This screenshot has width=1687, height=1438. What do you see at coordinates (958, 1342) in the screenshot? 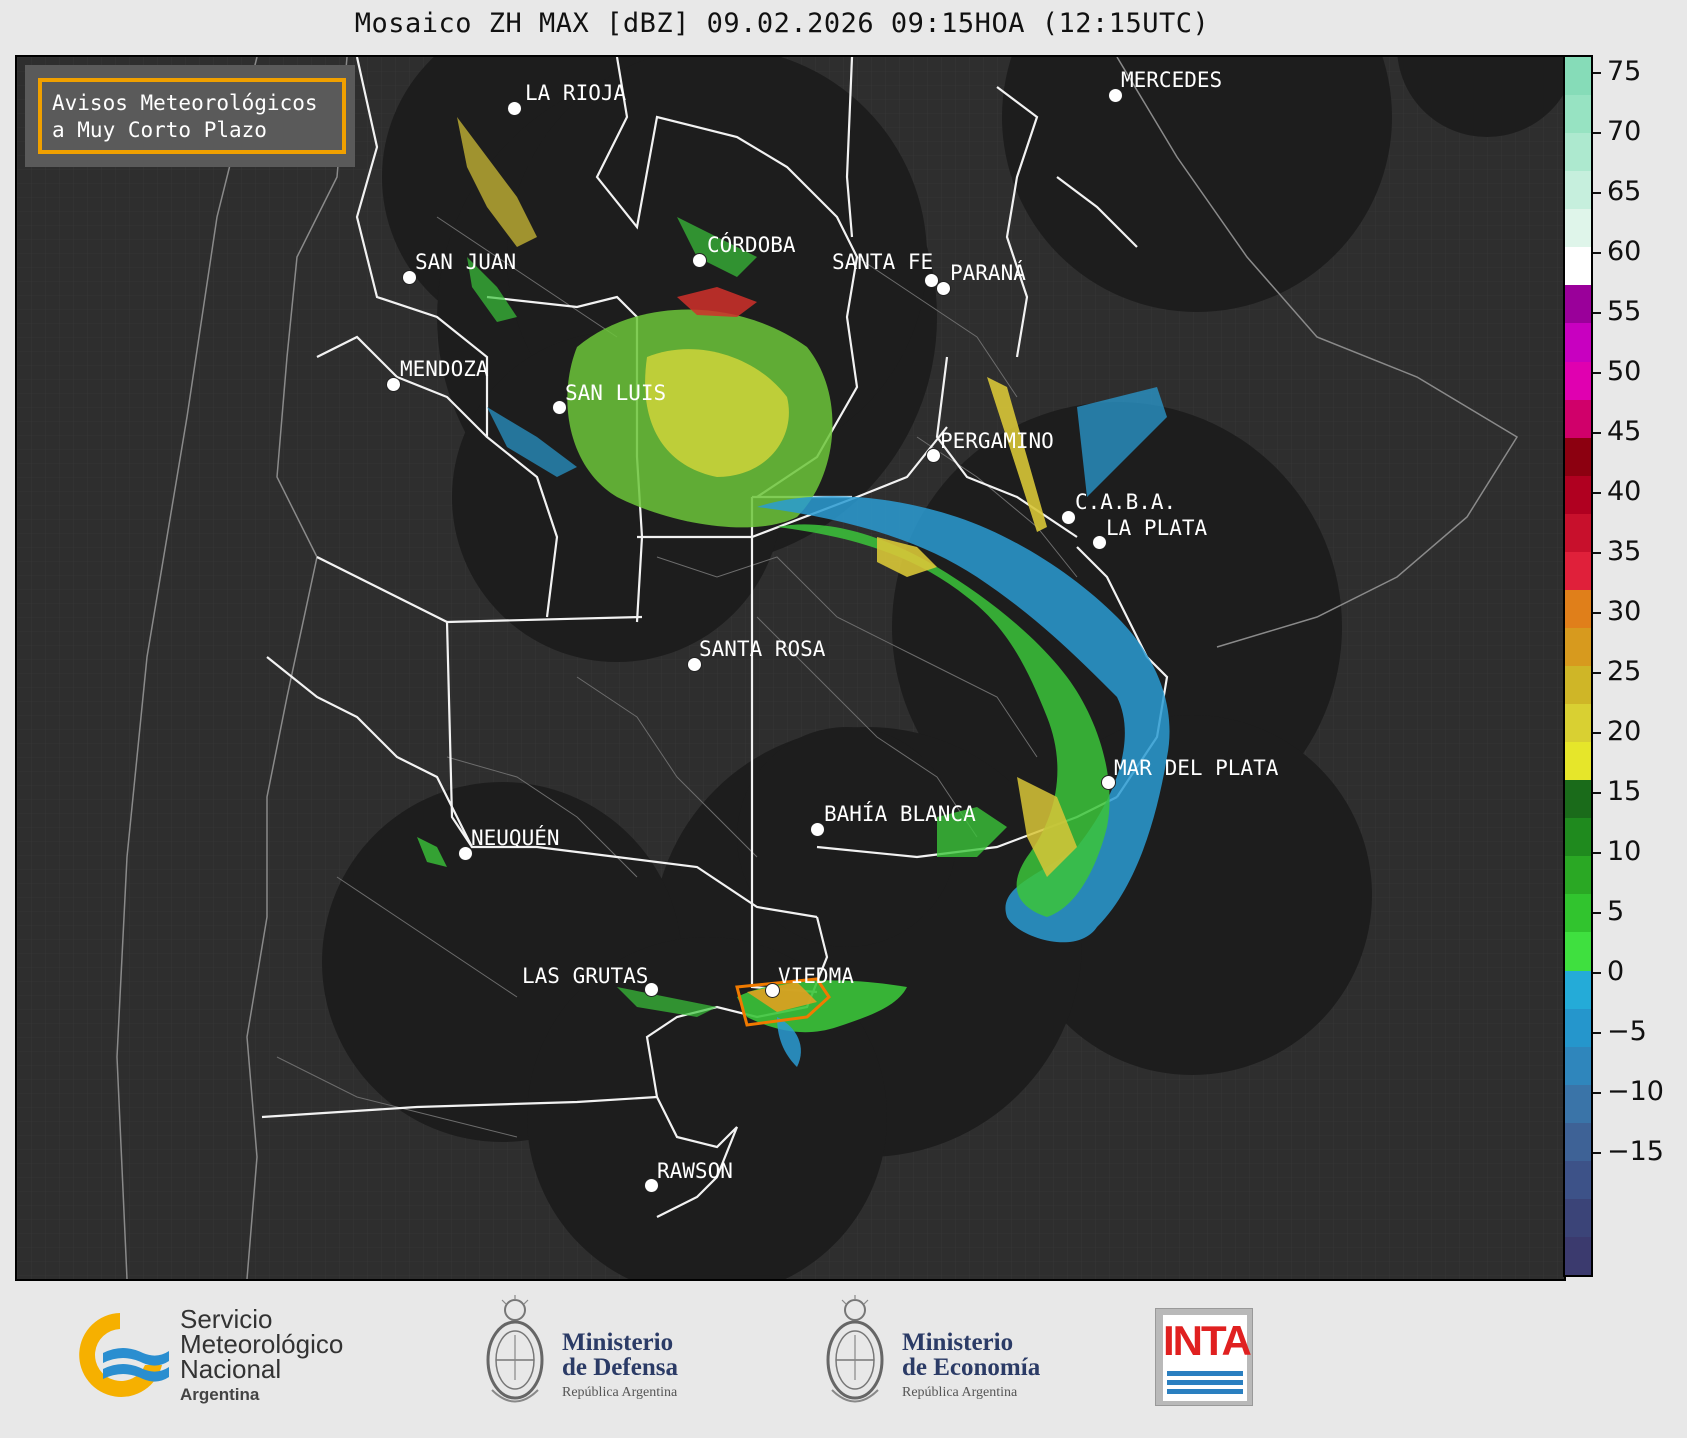
I see `economia-line1: Ministerio` at bounding box center [958, 1342].